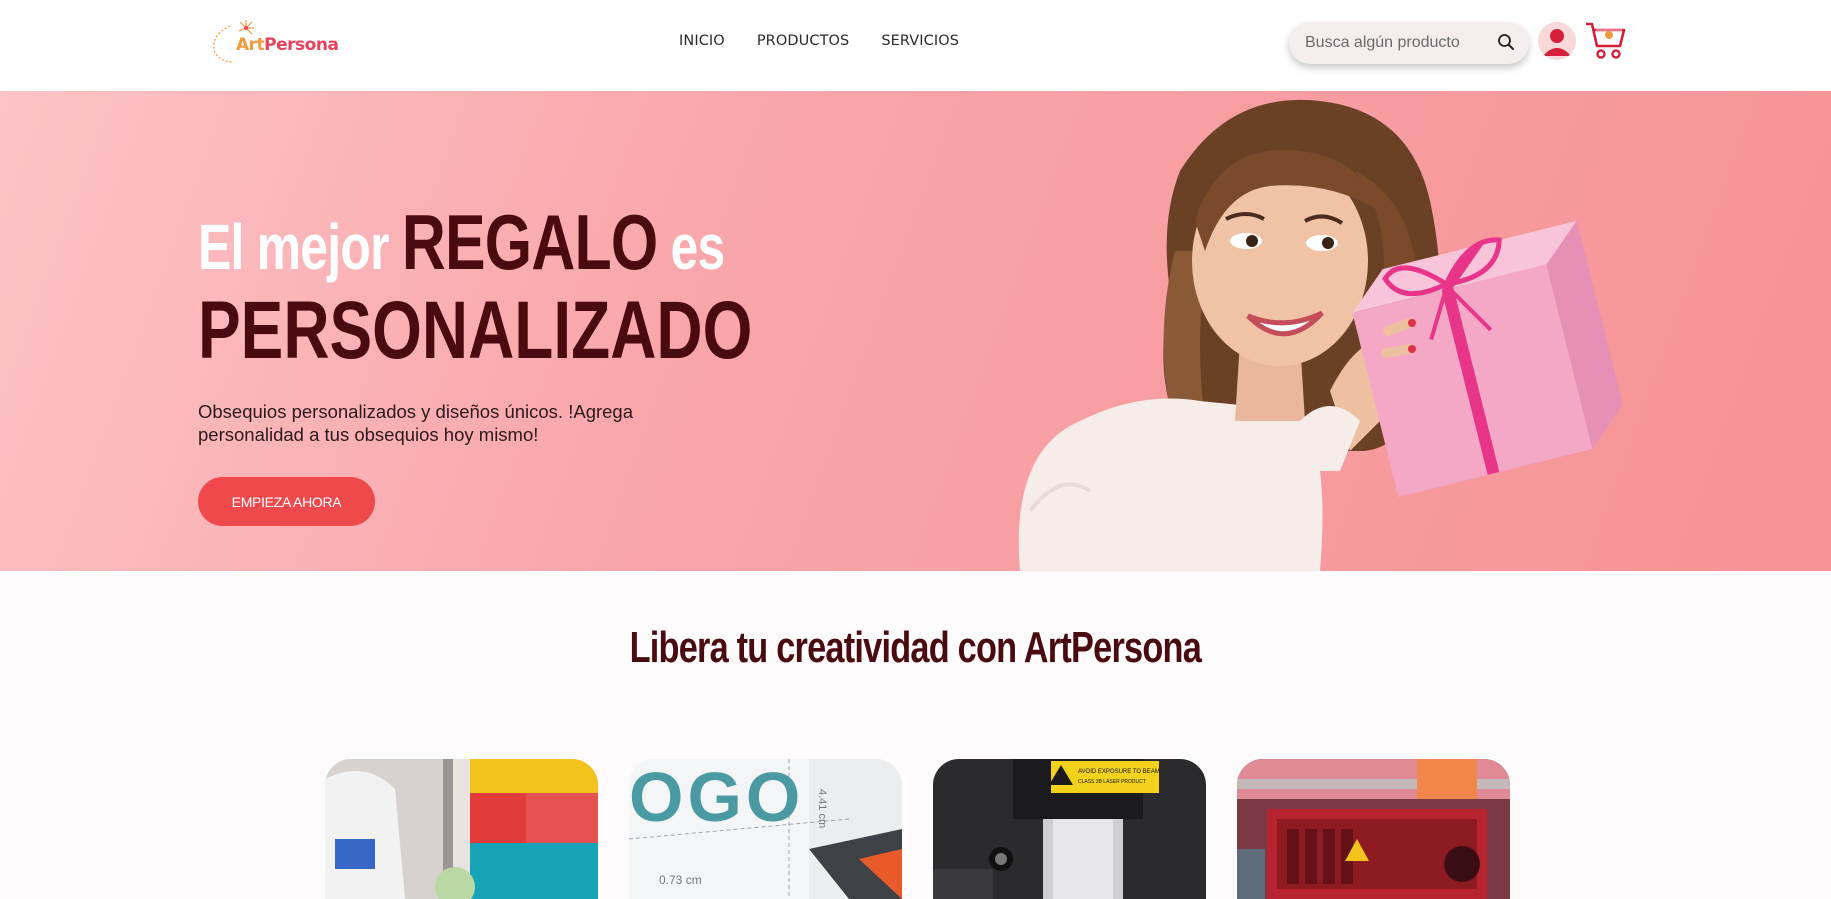 This screenshot has height=899, width=1831. Describe the element at coordinates (286, 501) in the screenshot. I see `empieza-ahora-button: EMPIEZA AHORA` at that location.